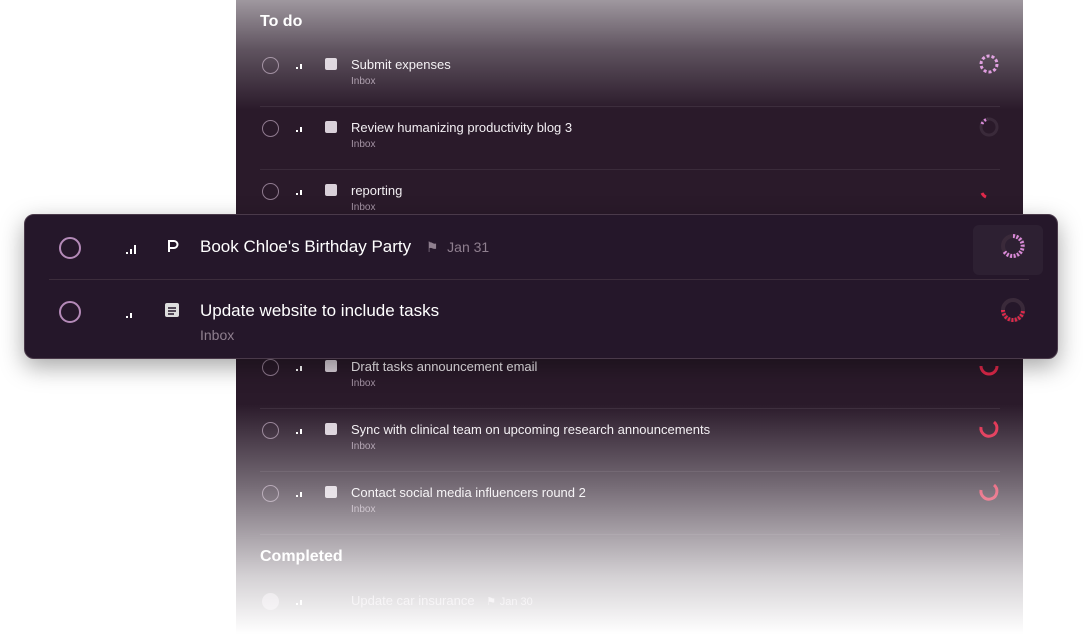 The image size is (1083, 634). I want to click on task-row-featured: Update website to include tasks Inbox, so click(539, 311).